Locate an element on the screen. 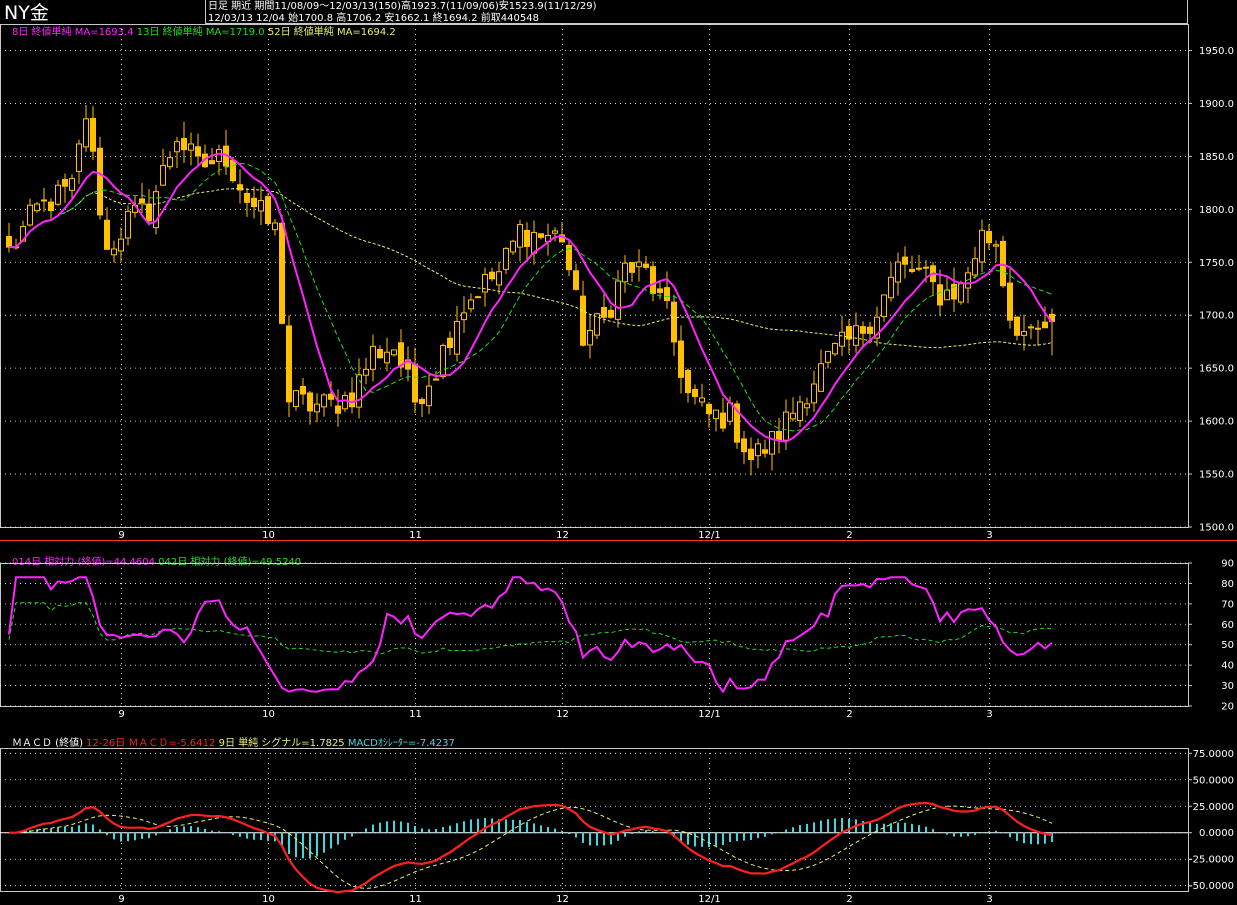 This screenshot has height=905, width=1237. rsi-y-tick-label: 60 is located at coordinates (1227, 625).